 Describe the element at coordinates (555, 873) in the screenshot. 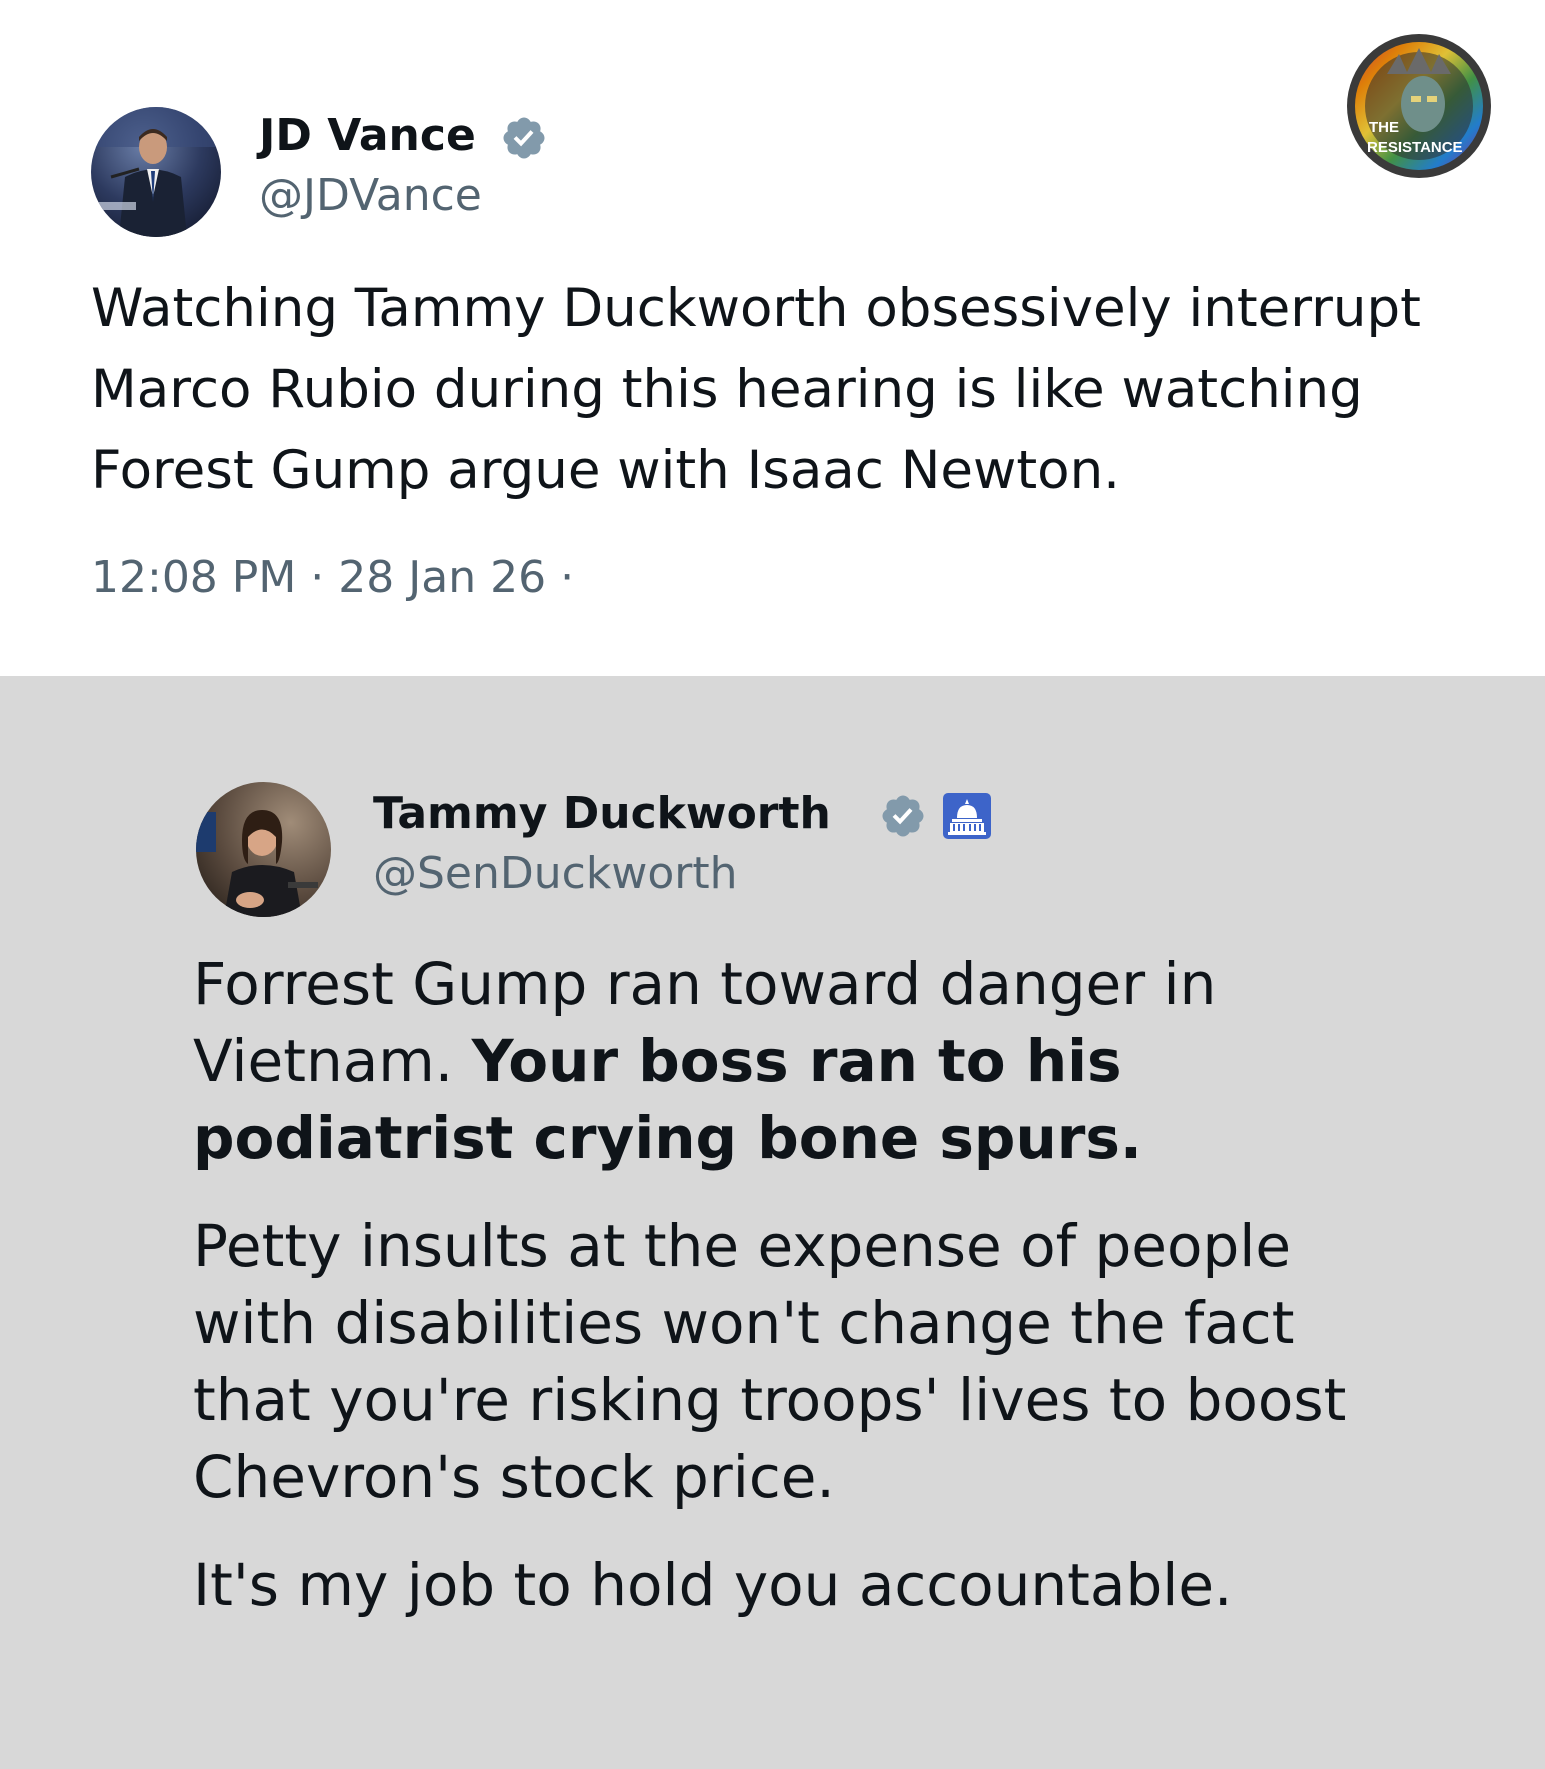

I see `author-handle: @SenDuckworth` at that location.